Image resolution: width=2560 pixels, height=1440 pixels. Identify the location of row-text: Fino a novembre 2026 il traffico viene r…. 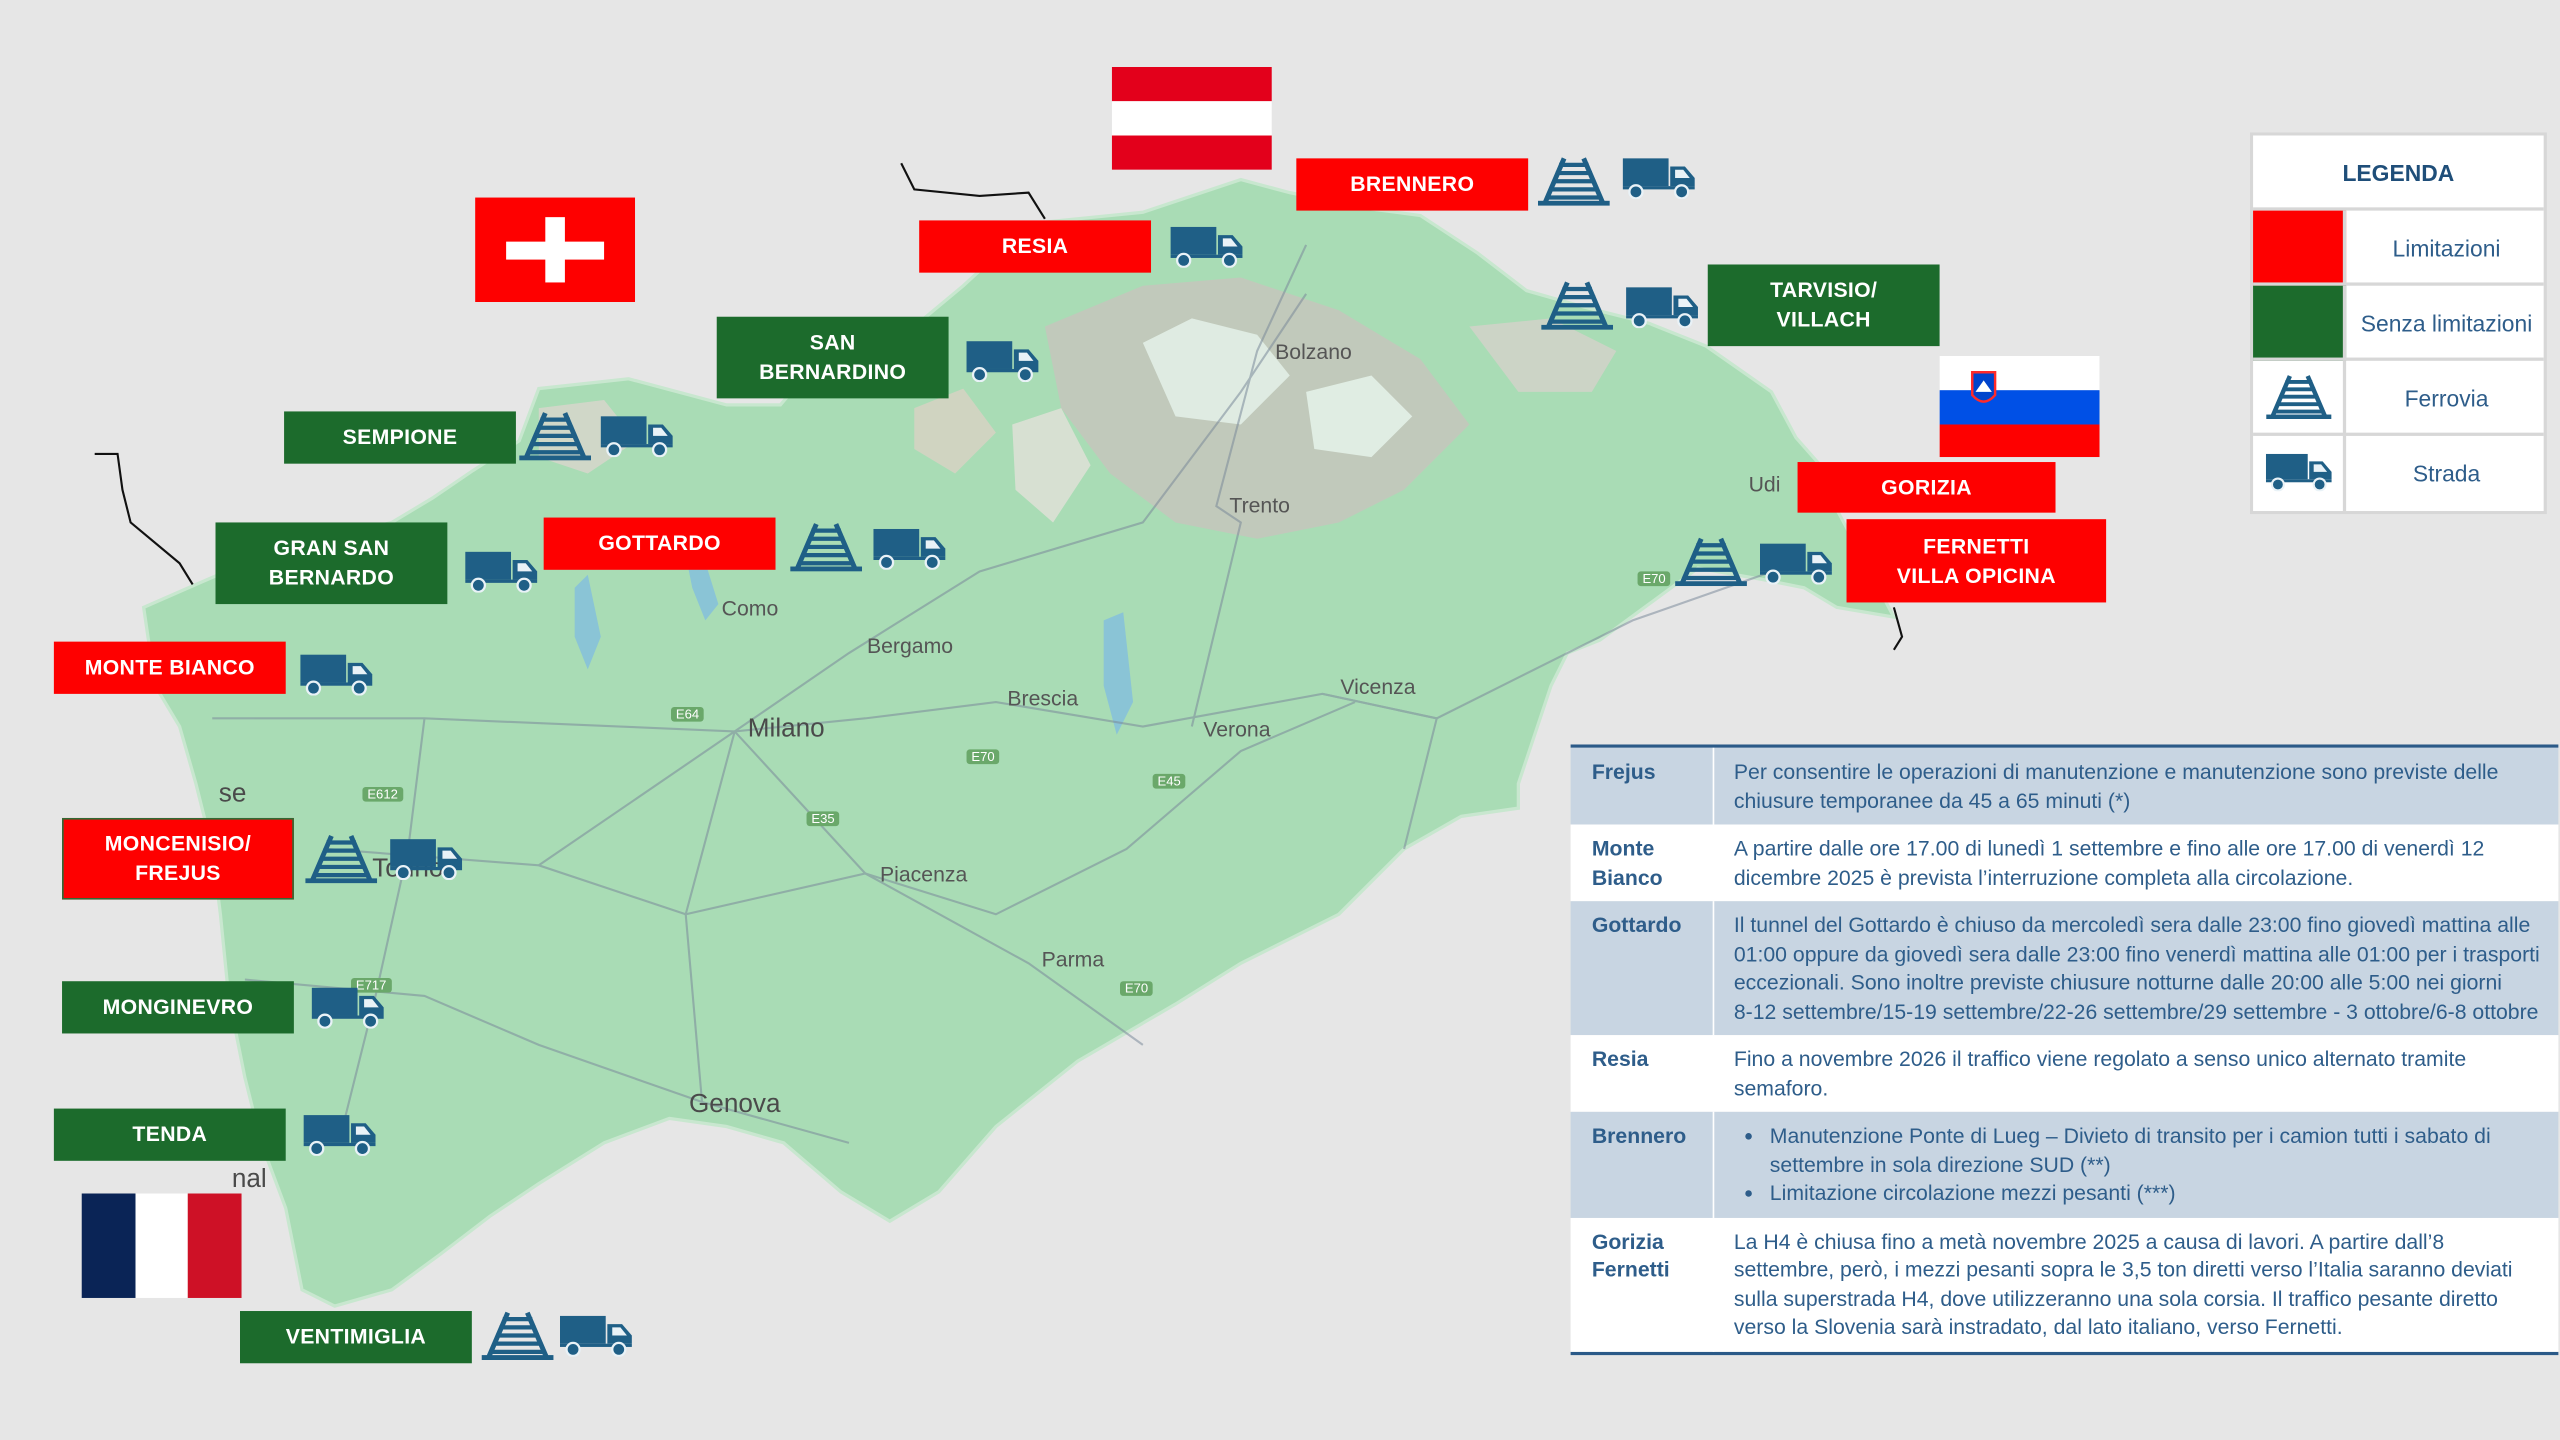
(2100, 1073).